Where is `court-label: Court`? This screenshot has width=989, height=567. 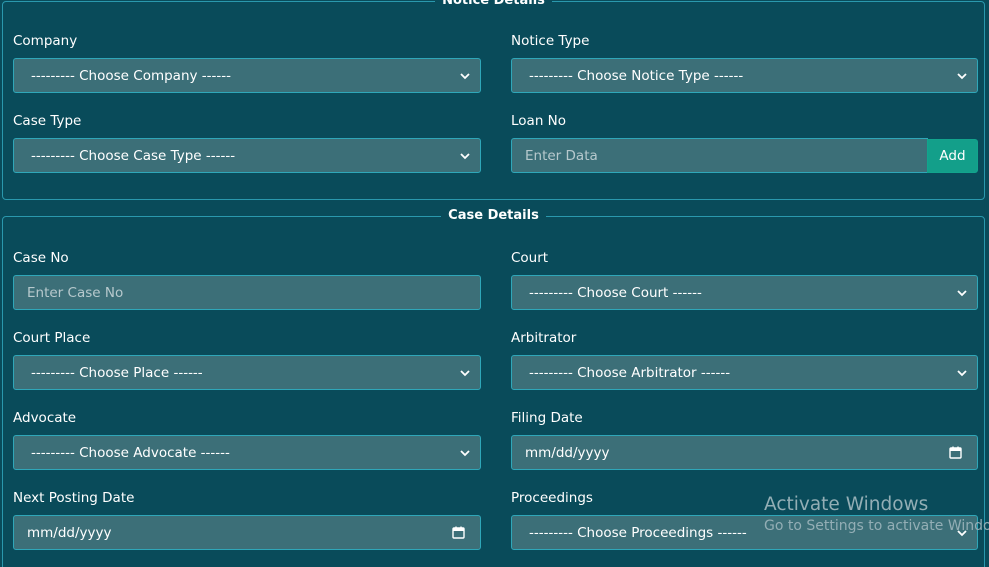
court-label: Court is located at coordinates (530, 258).